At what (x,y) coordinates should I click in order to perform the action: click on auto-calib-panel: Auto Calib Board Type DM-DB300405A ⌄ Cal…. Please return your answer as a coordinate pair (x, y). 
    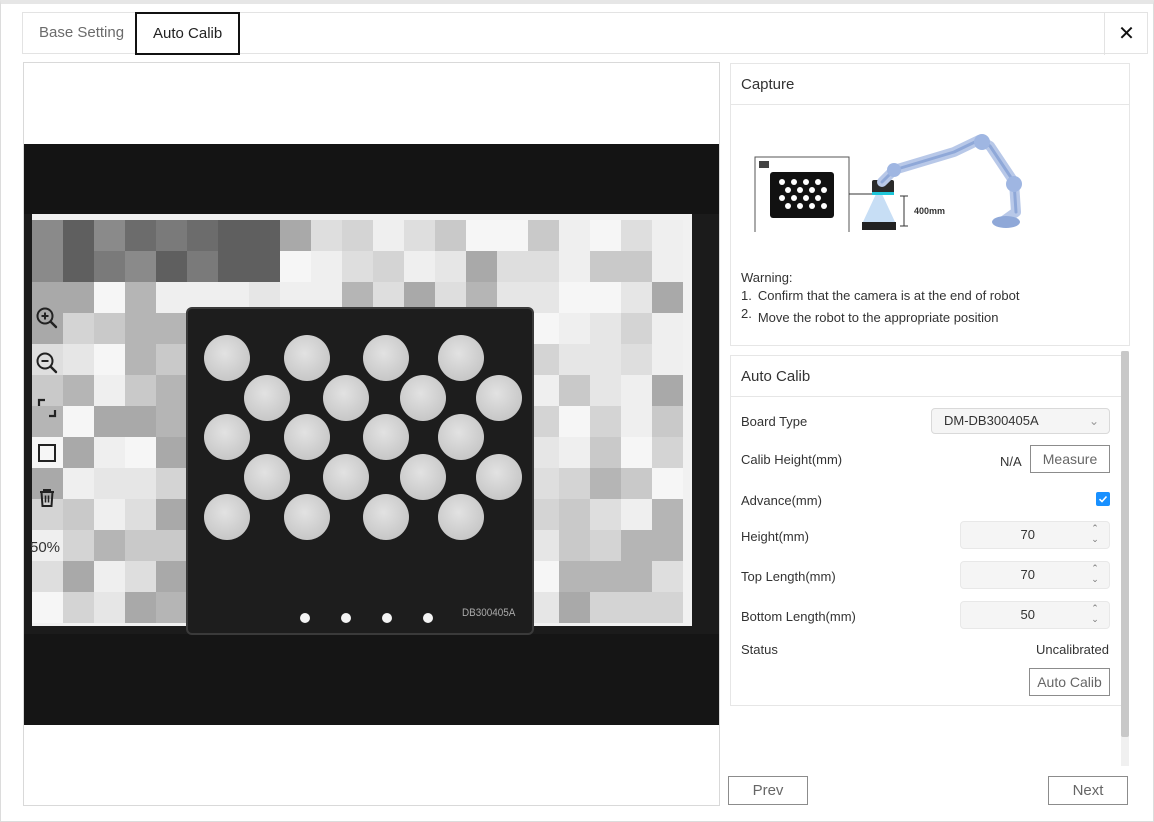
    Looking at the image, I should click on (926, 530).